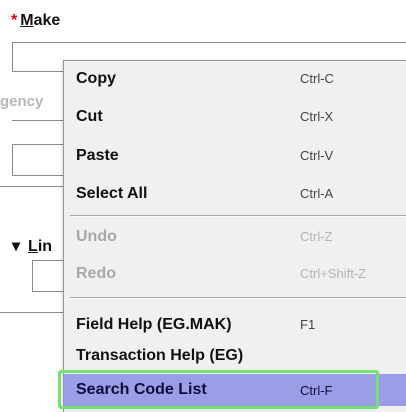  I want to click on lin-label-text: in, so click(45, 246).